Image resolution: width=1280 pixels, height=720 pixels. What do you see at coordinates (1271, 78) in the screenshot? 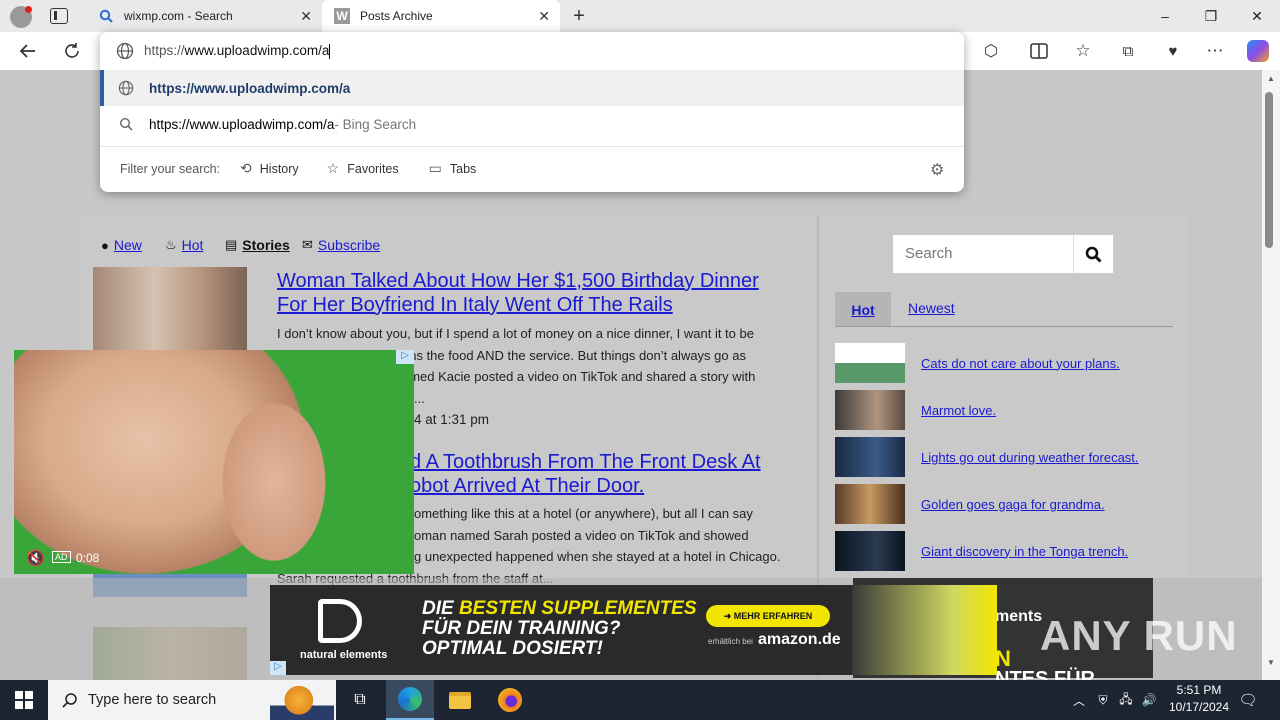
I see `scroll-up-icon: ▲` at bounding box center [1271, 78].